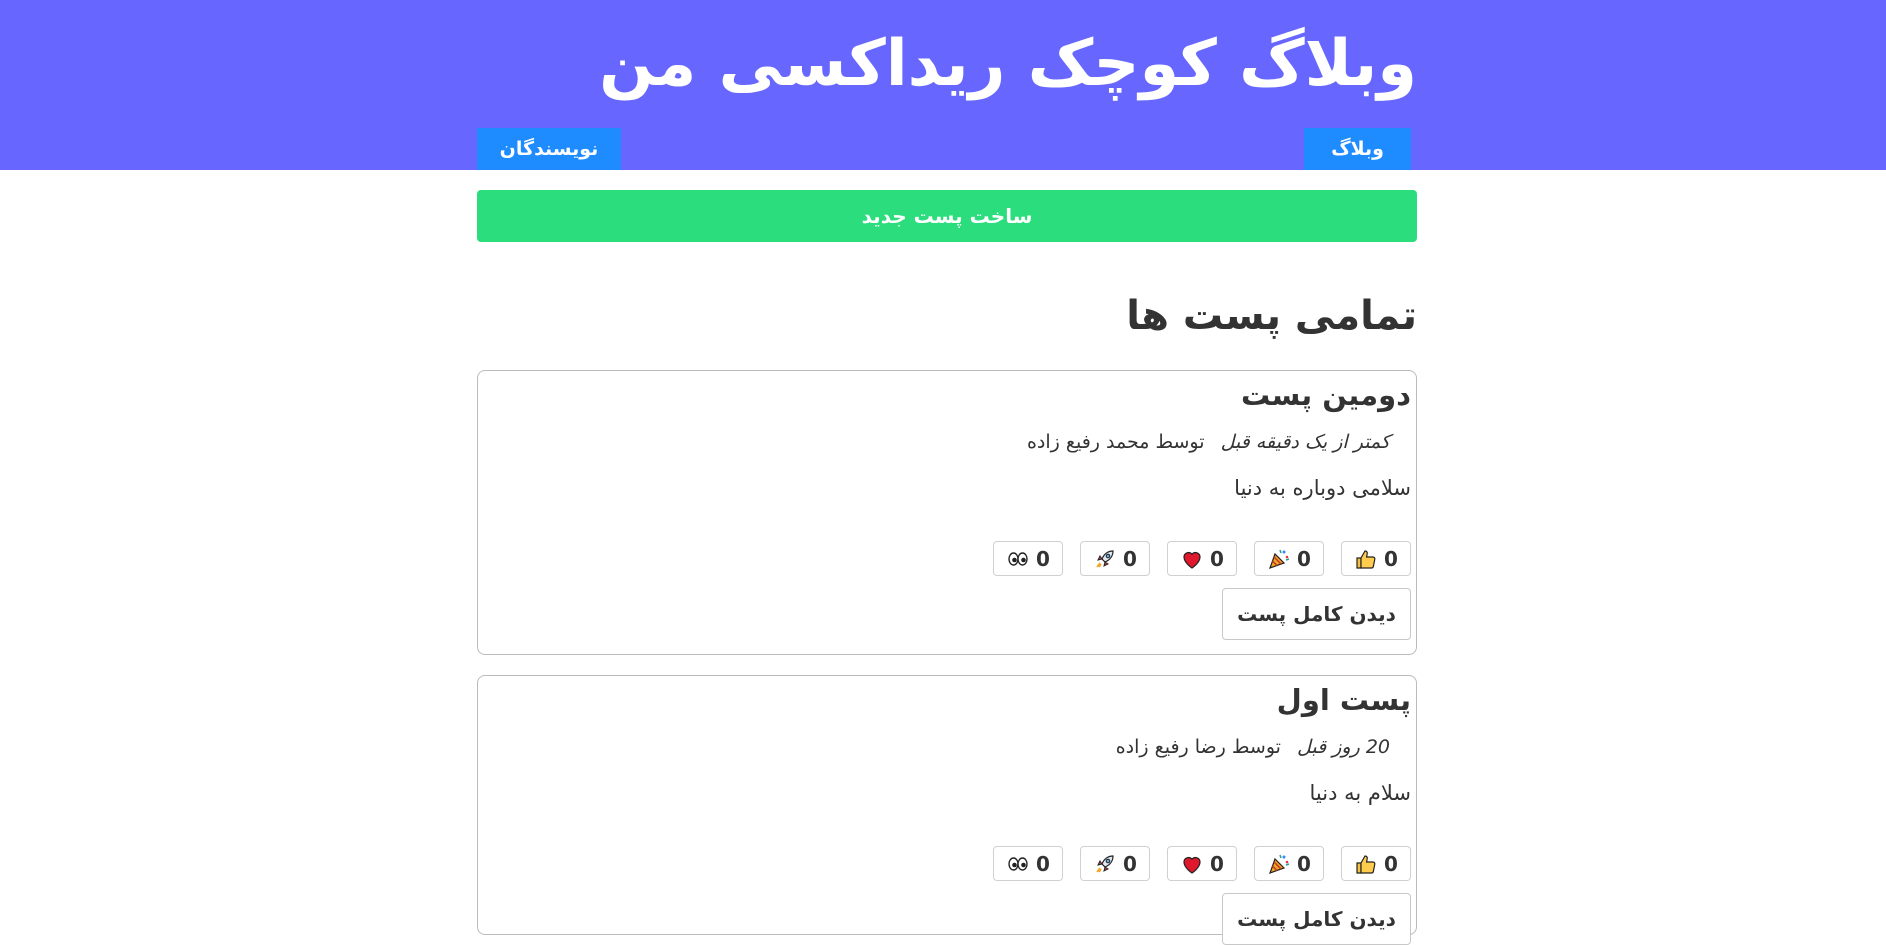 The width and height of the screenshot is (1886, 945). I want to click on post-title: دومین پست, so click(1326, 395).